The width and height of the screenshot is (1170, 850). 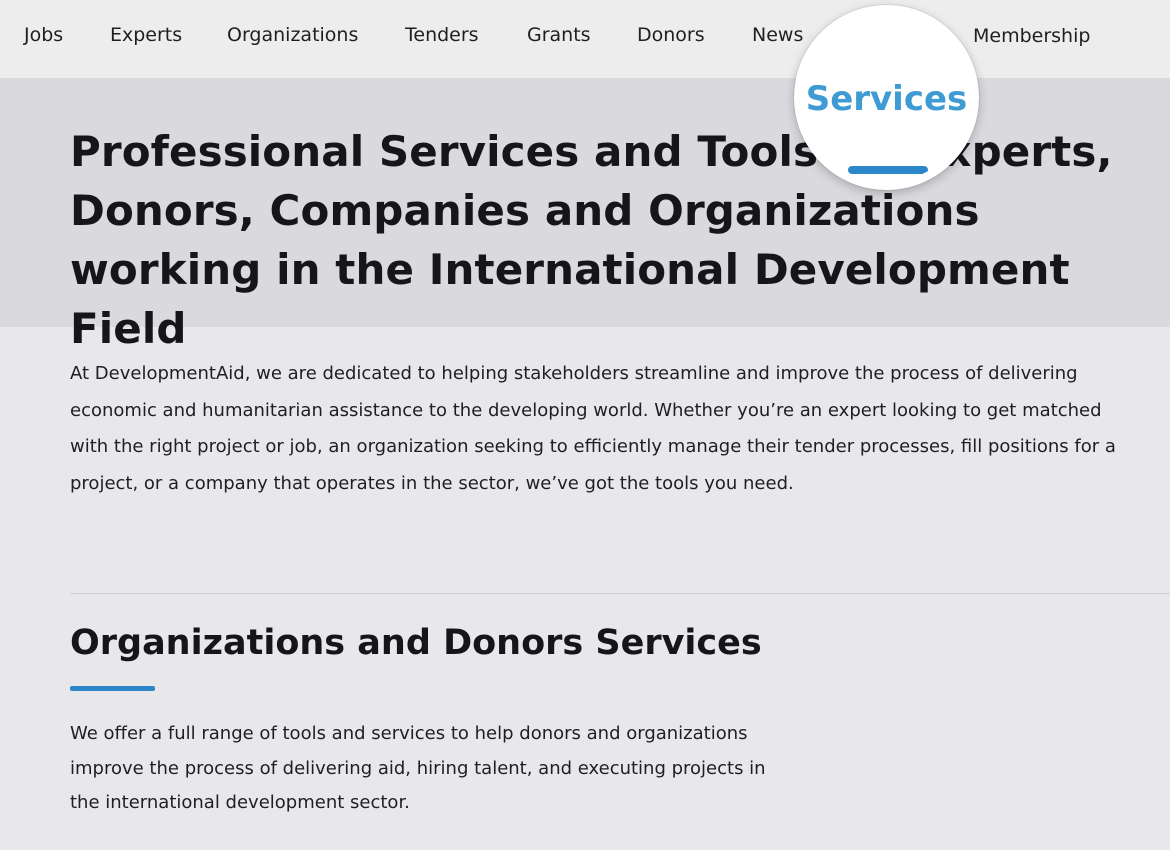 I want to click on nav-item-services-label: Services, so click(x=886, y=99).